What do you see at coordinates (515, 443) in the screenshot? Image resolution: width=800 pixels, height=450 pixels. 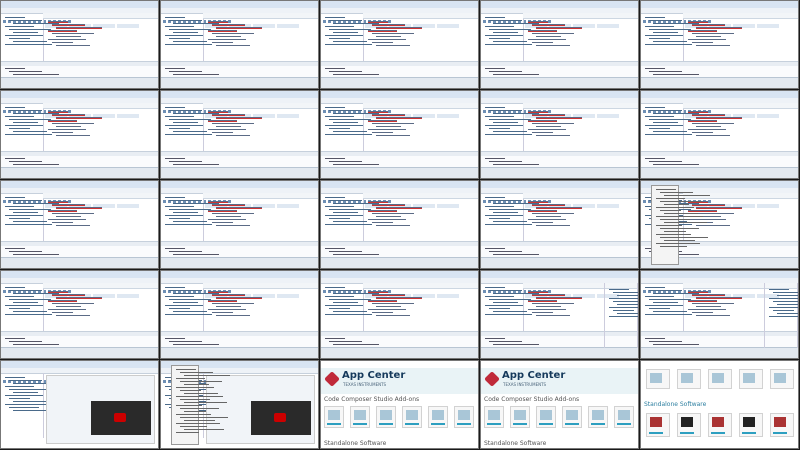 I see `section-heading: Standalone Software` at bounding box center [515, 443].